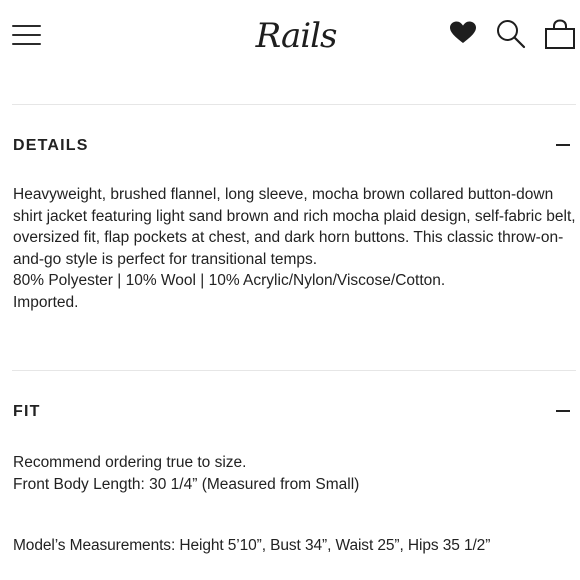 This screenshot has height=580, width=580. Describe the element at coordinates (294, 104) in the screenshot. I see `header-divider` at that location.